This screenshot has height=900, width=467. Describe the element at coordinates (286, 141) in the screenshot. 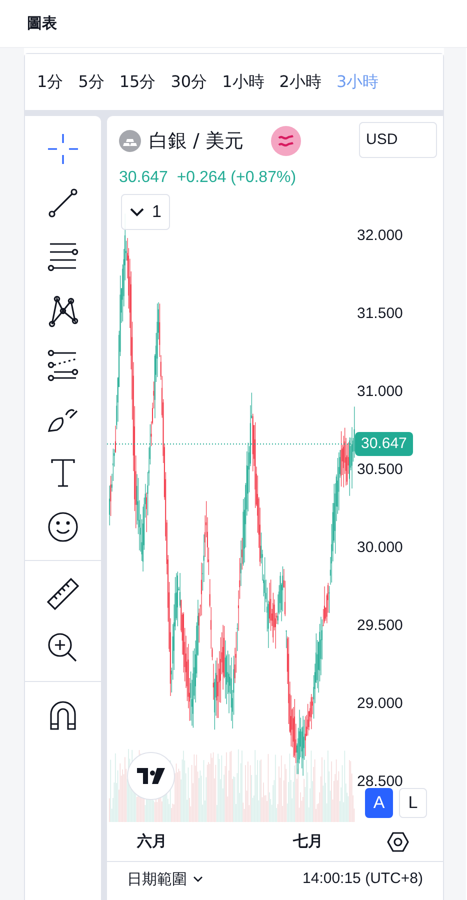

I see `approximate-icon` at that location.